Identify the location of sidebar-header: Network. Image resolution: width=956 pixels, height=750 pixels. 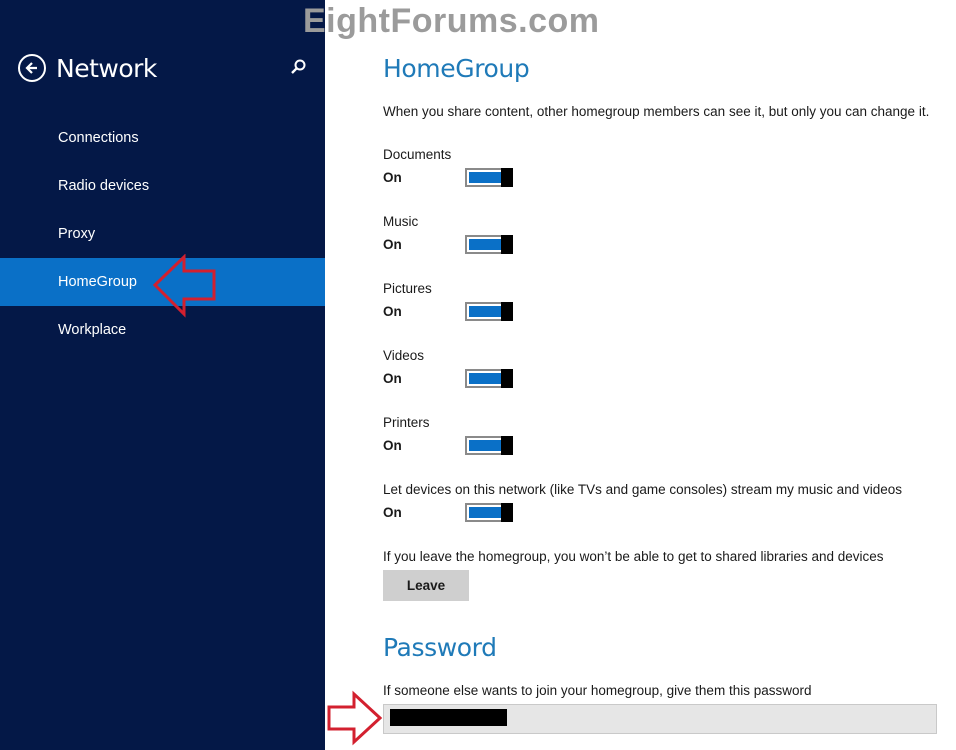
(87, 68).